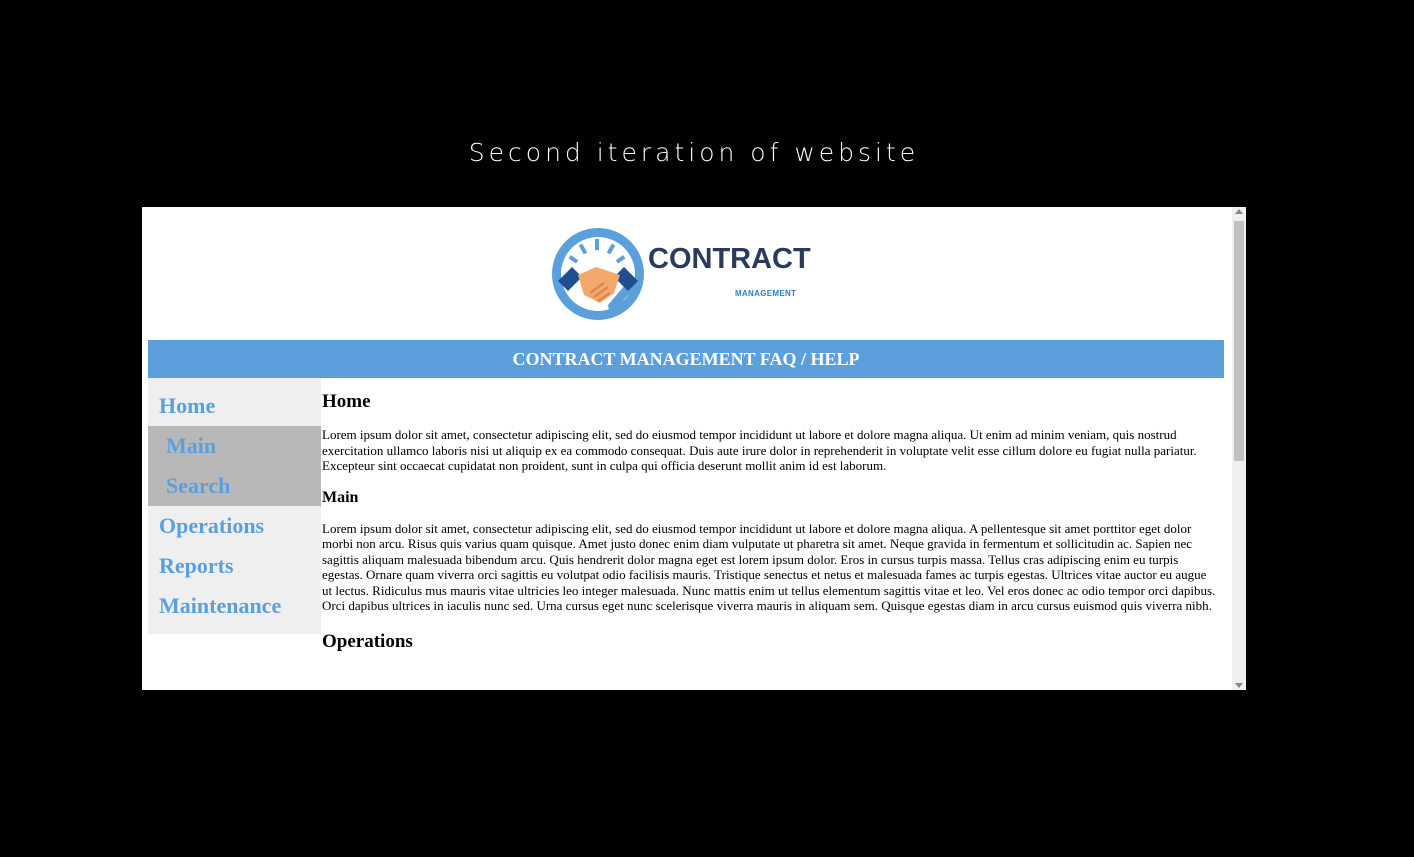 The height and width of the screenshot is (857, 1414). What do you see at coordinates (346, 401) in the screenshot?
I see `section-heading-home: Home` at bounding box center [346, 401].